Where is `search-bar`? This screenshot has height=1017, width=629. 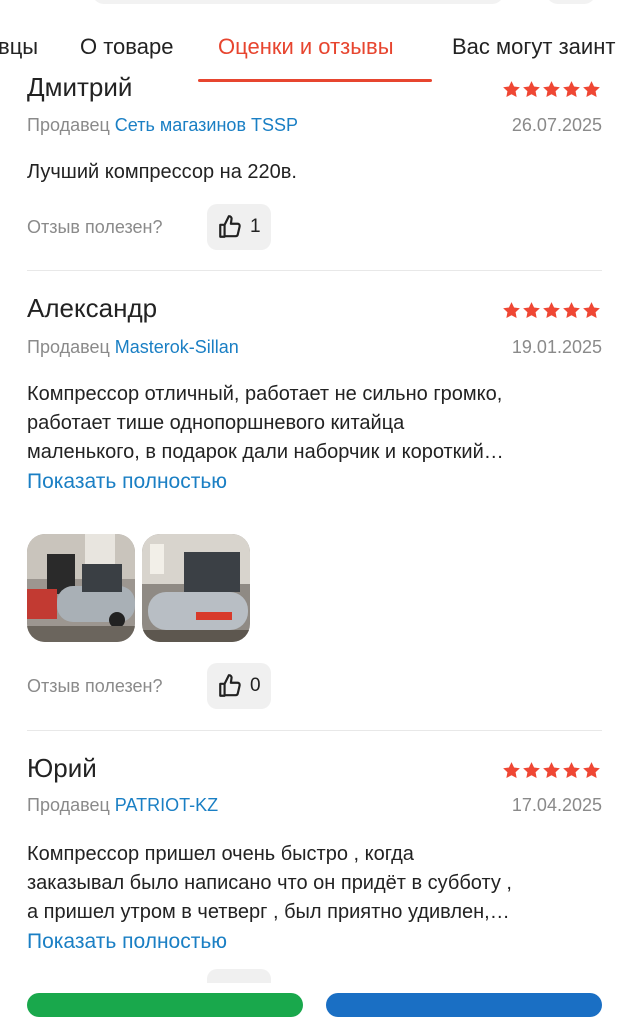 search-bar is located at coordinates (298, 2).